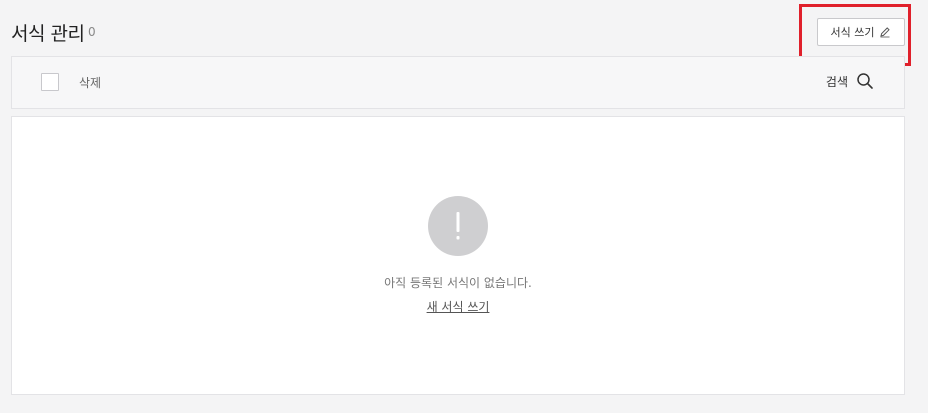 Image resolution: width=928 pixels, height=413 pixels. I want to click on new-template-link: 새 서식 쓰기, so click(458, 307).